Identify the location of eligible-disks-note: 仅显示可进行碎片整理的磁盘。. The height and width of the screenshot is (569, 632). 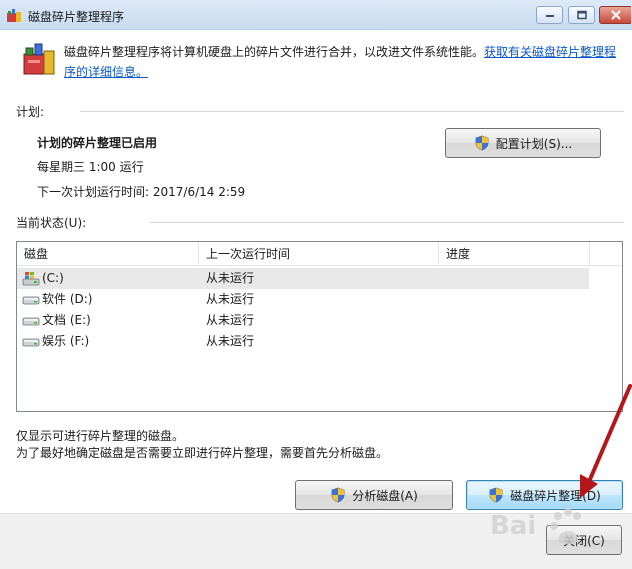
(100, 436).